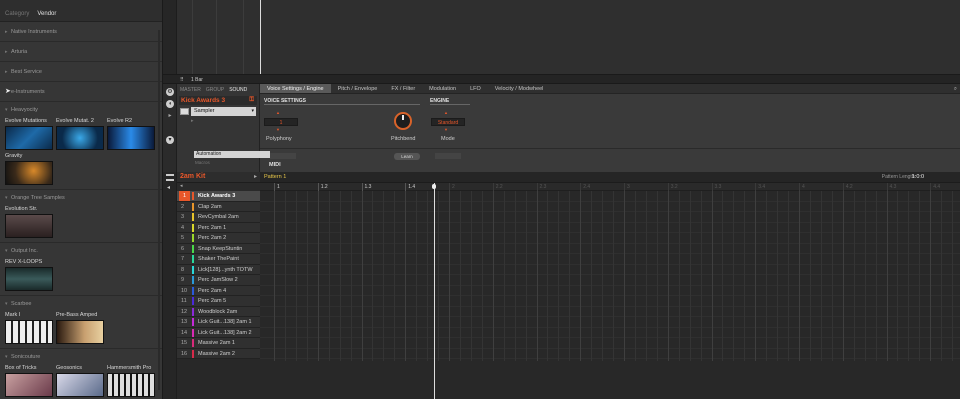  Describe the element at coordinates (918, 177) in the screenshot. I see `pattern-length-value: 1:0:0` at that location.